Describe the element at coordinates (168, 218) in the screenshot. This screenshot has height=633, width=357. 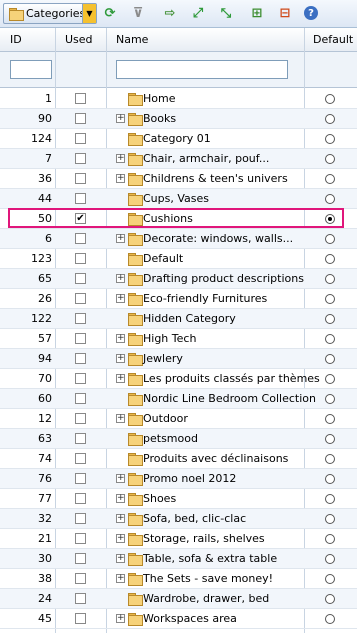
I see `category-name: Cushions` at that location.